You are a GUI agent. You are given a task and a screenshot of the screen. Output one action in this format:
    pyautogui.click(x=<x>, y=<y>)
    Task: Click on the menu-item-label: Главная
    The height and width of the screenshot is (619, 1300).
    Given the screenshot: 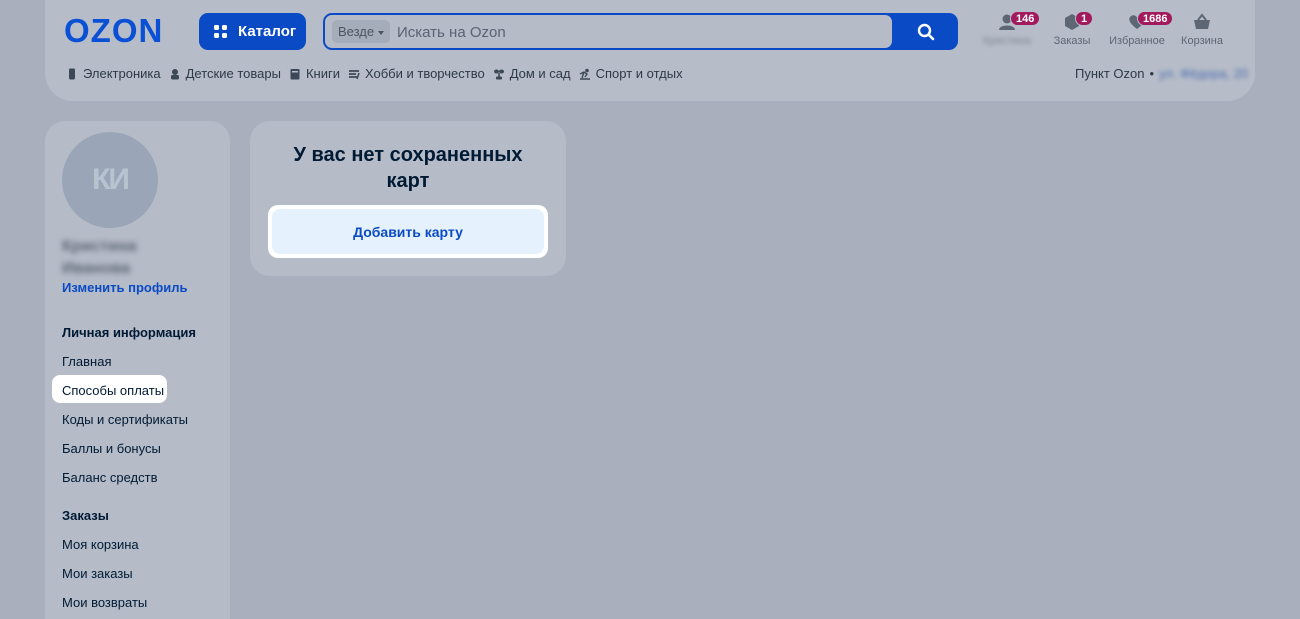 What is the action you would take?
    pyautogui.click(x=87, y=361)
    